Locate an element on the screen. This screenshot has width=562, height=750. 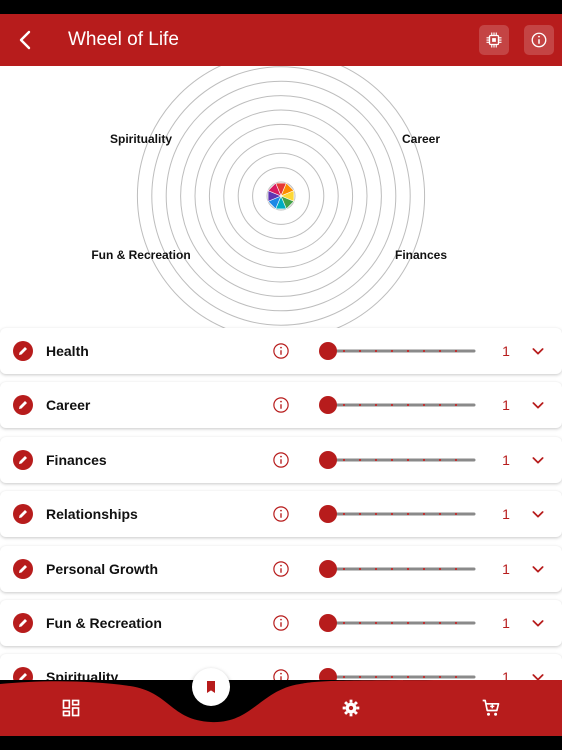
category-name: Health is located at coordinates (67, 351).